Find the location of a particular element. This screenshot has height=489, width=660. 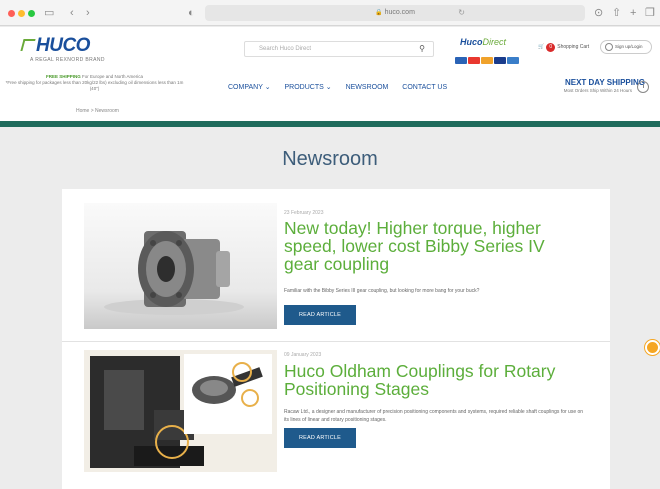

cart-count-badge: 0 is located at coordinates (551, 47).